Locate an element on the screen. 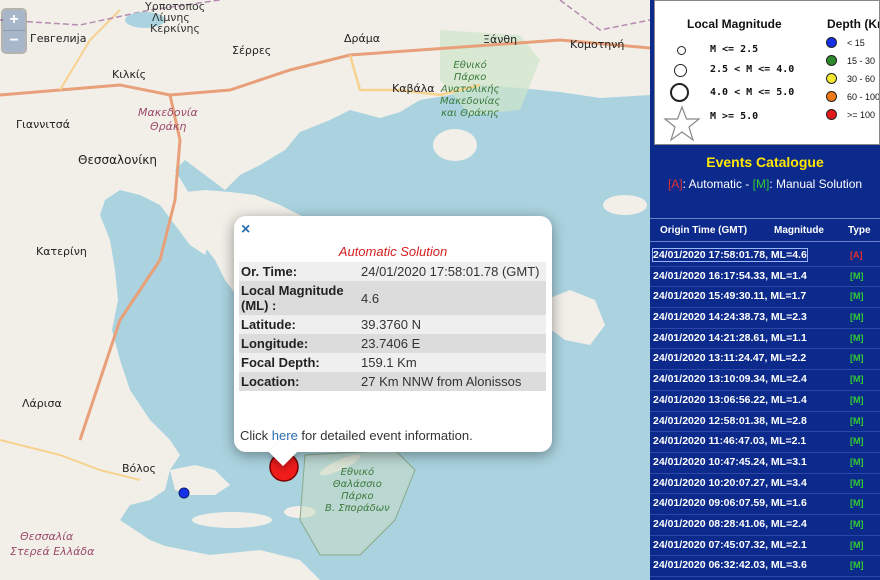 This screenshot has height=580, width=880. event-row-text: 24/01/2020 12:58:01.38, ML=2.8 is located at coordinates (730, 421).